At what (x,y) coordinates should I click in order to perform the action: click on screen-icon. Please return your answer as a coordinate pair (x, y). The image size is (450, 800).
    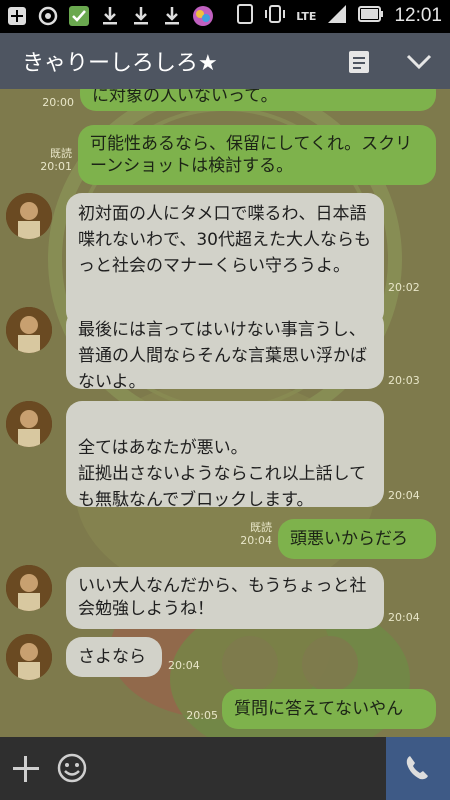
    Looking at the image, I should click on (245, 16).